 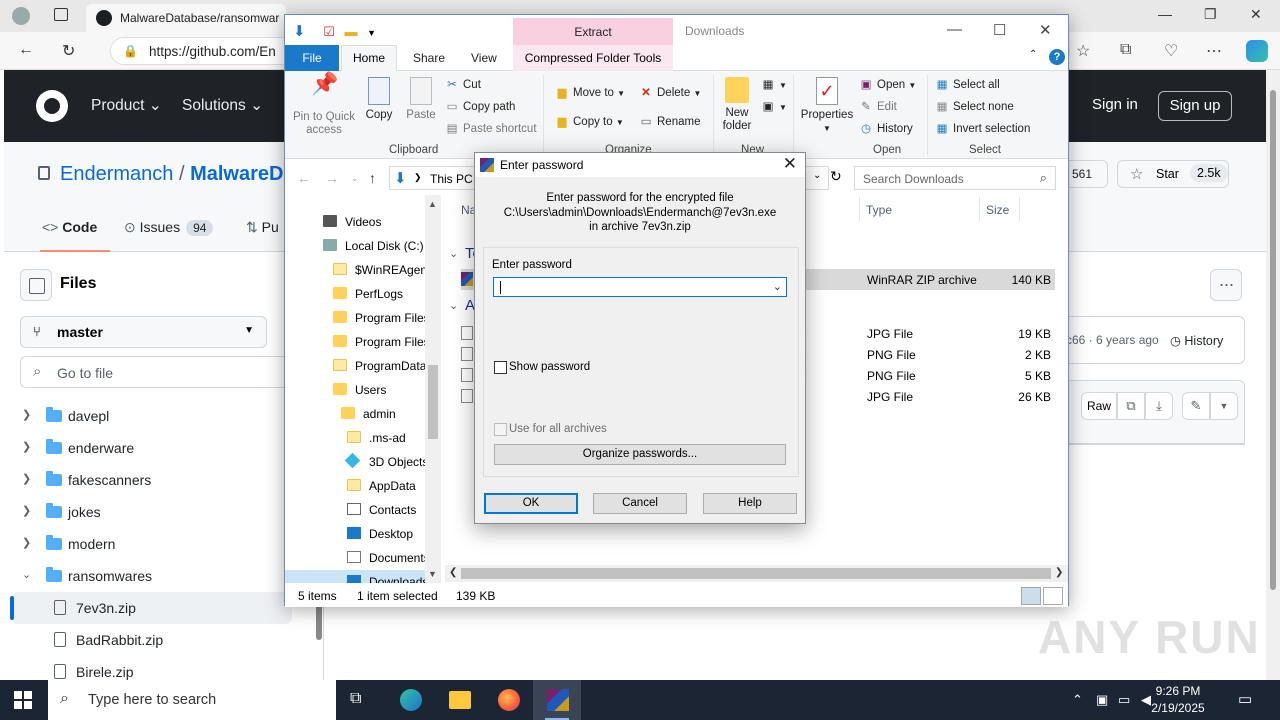 I want to click on recent-dropdown-icon: ⌄, so click(x=355, y=178).